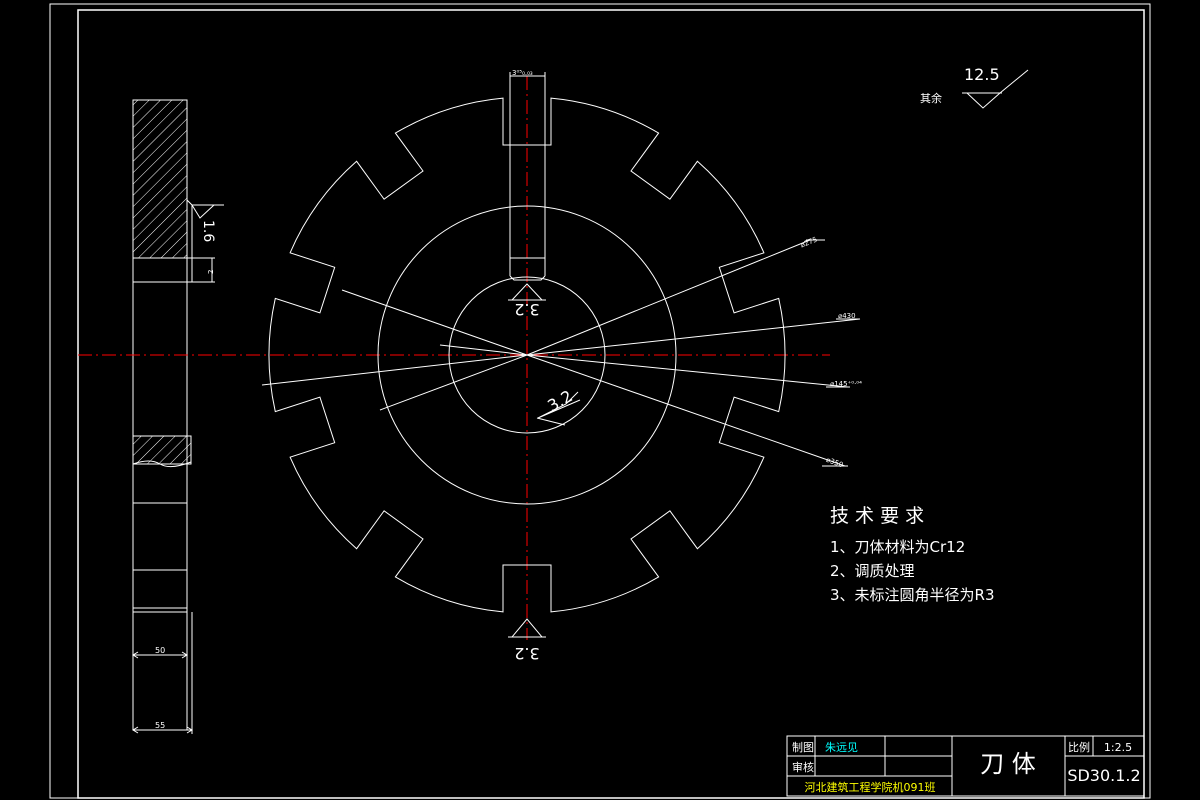  What do you see at coordinates (872, 571) in the screenshot?
I see `tech-req-item-2: 2、调质处理` at bounding box center [872, 571].